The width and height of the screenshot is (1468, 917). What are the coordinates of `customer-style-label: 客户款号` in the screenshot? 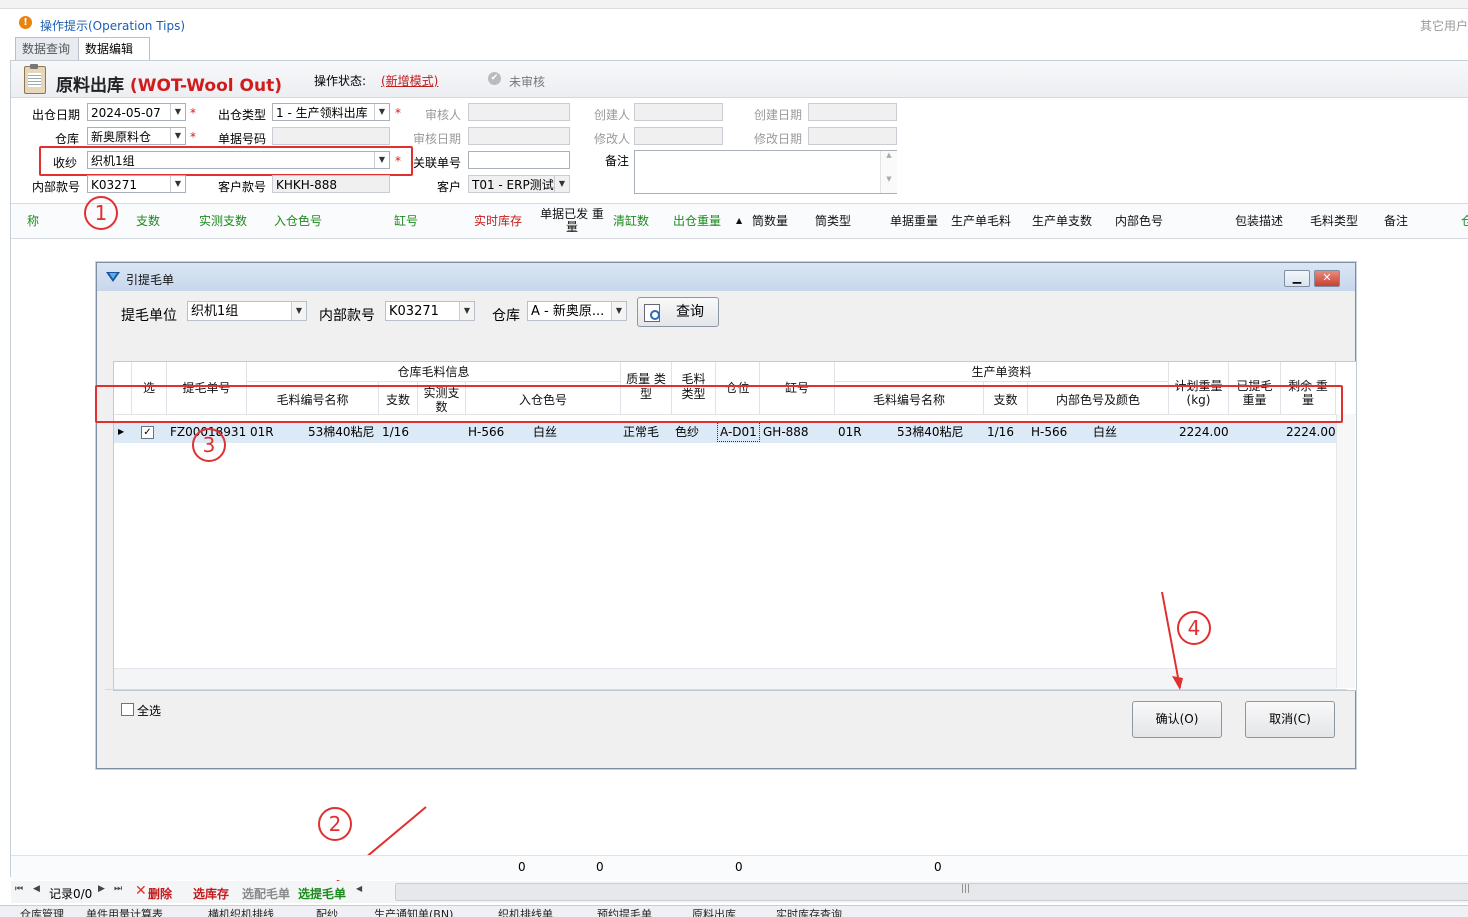 It's located at (242, 187).